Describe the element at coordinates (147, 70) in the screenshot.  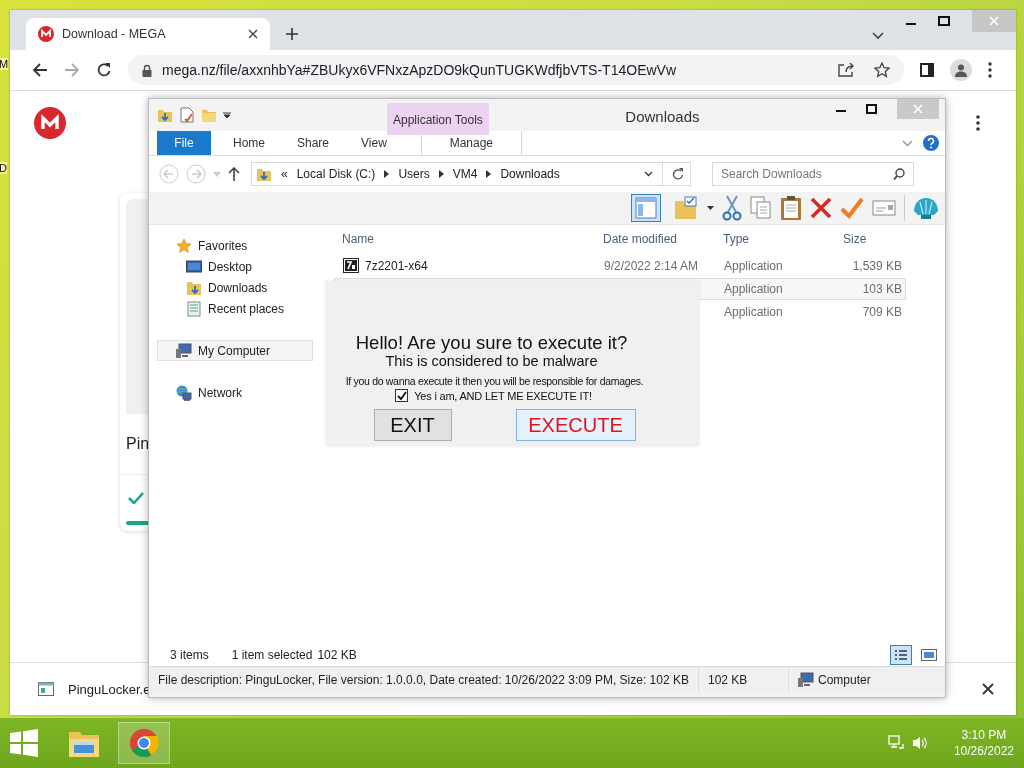
I see `lock-icon` at that location.